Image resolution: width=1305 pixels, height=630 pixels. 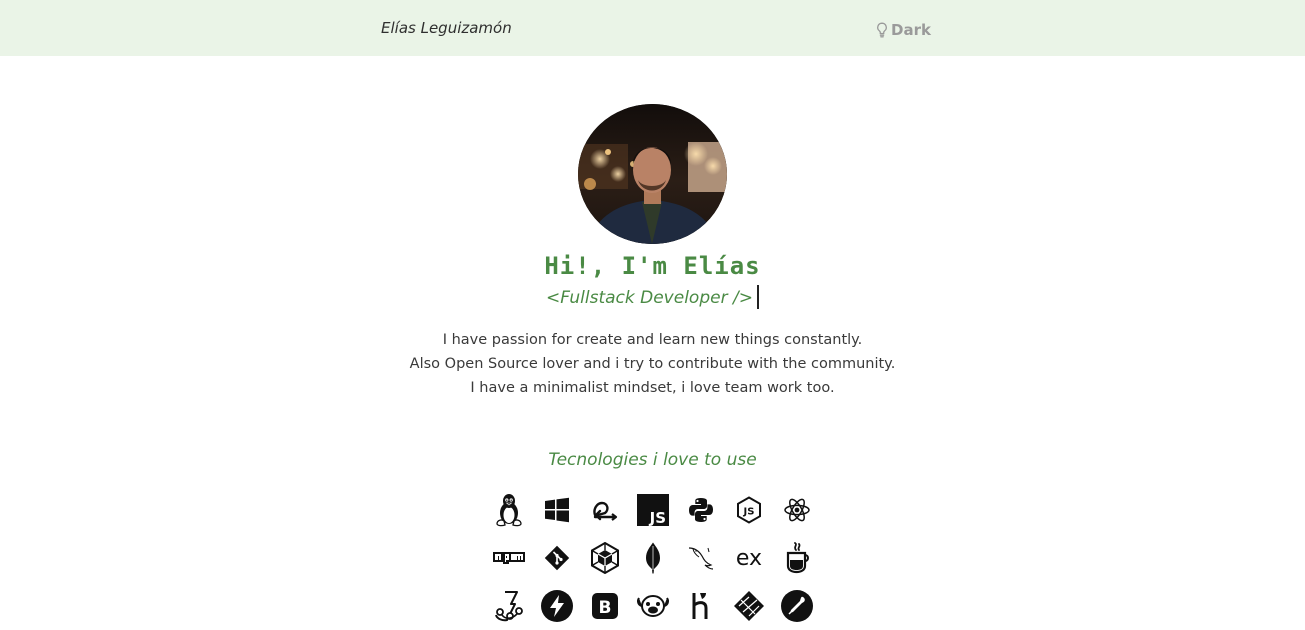 I want to click on role-text: <Fullstack Developer />, so click(x=649, y=298).